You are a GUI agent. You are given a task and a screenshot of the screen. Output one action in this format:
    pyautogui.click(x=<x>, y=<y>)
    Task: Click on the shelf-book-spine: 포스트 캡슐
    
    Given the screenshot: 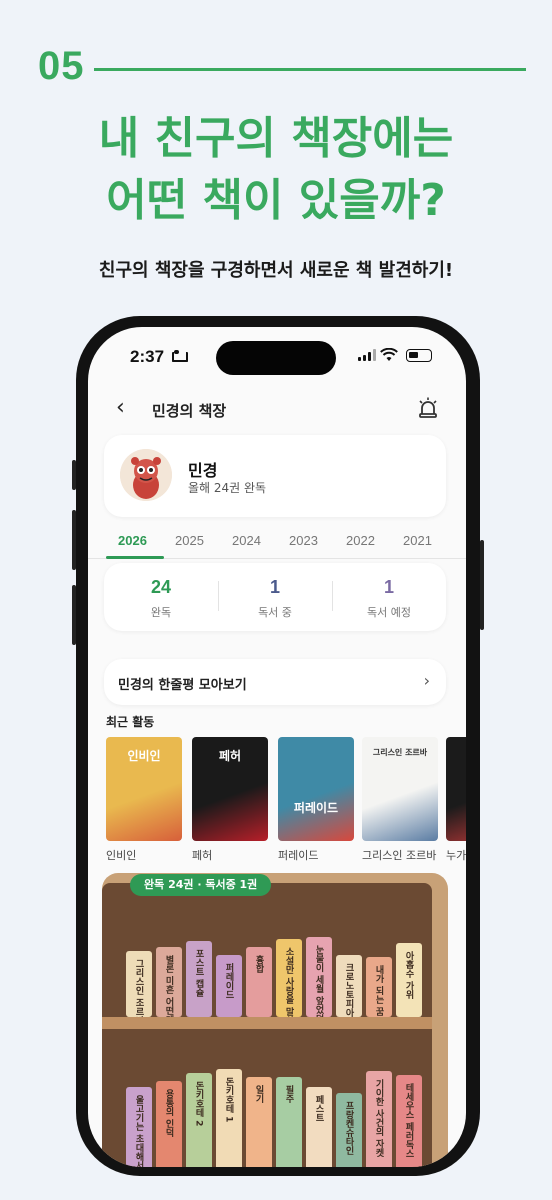 What is the action you would take?
    pyautogui.click(x=199, y=979)
    